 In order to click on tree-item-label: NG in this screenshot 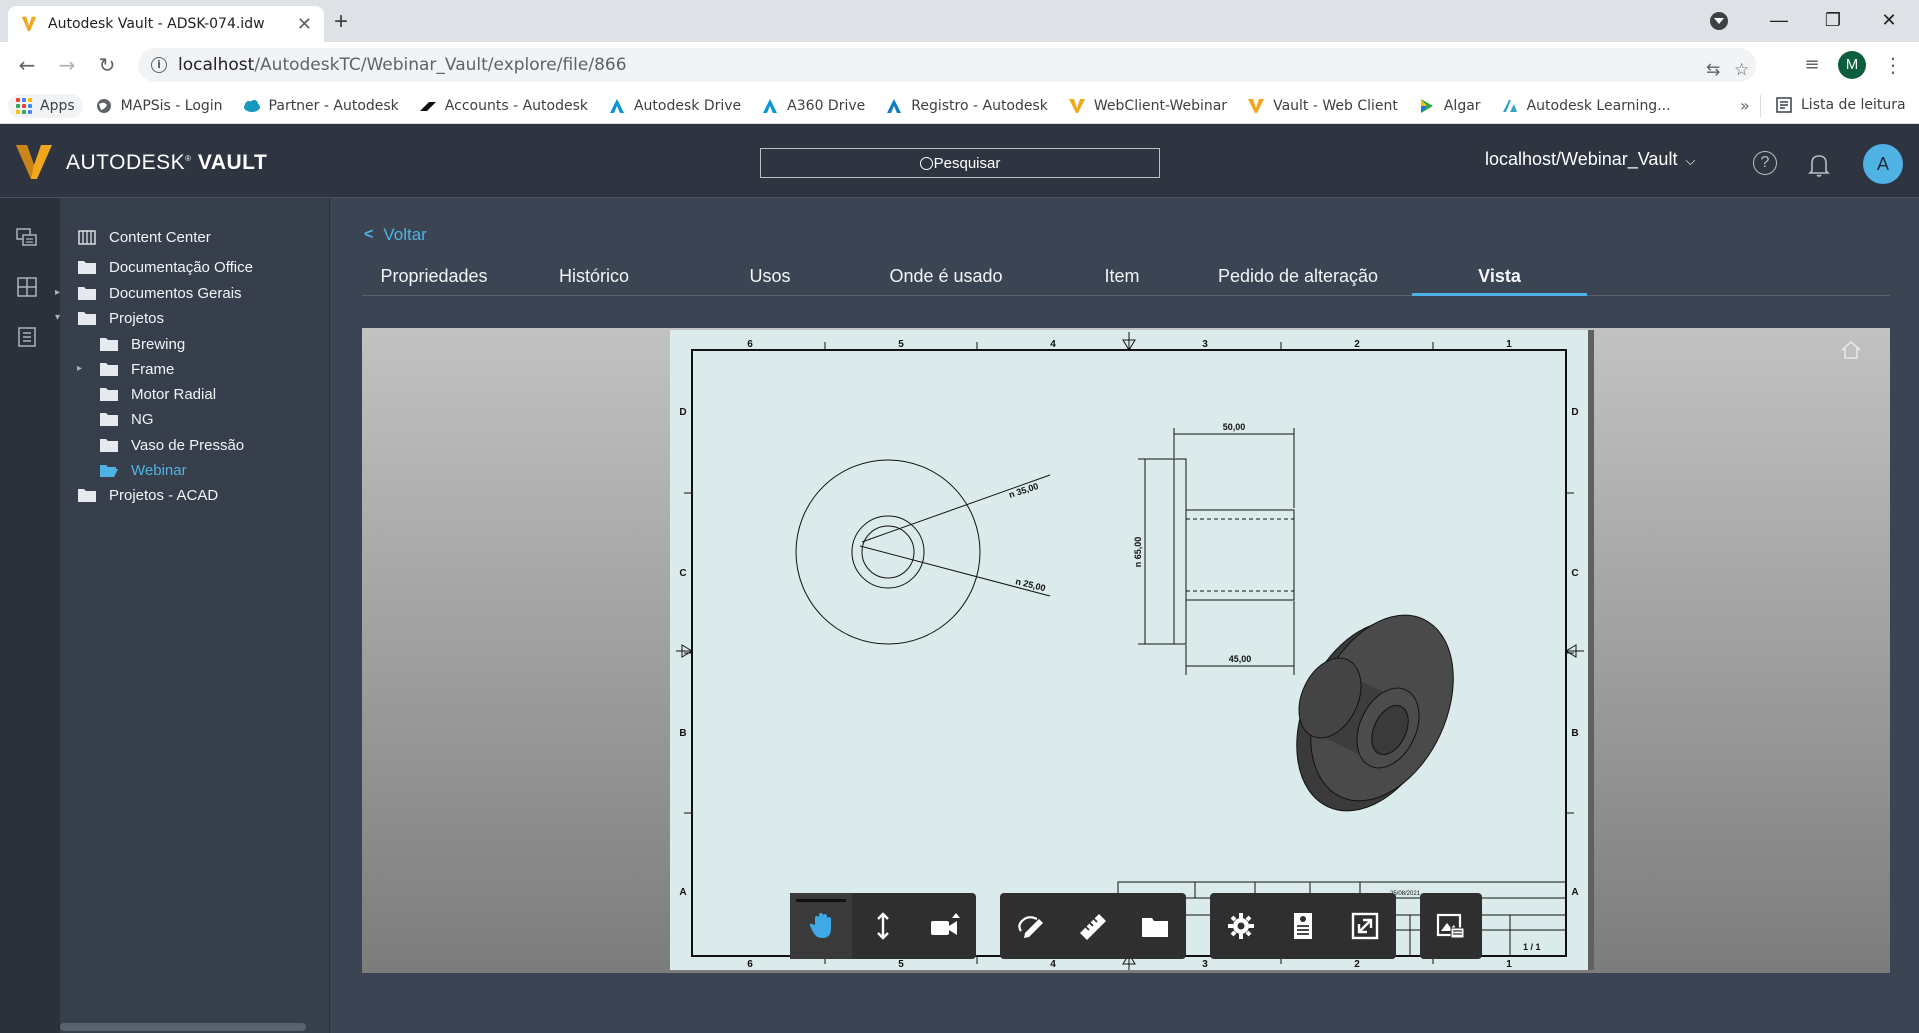, I will do `click(142, 419)`.